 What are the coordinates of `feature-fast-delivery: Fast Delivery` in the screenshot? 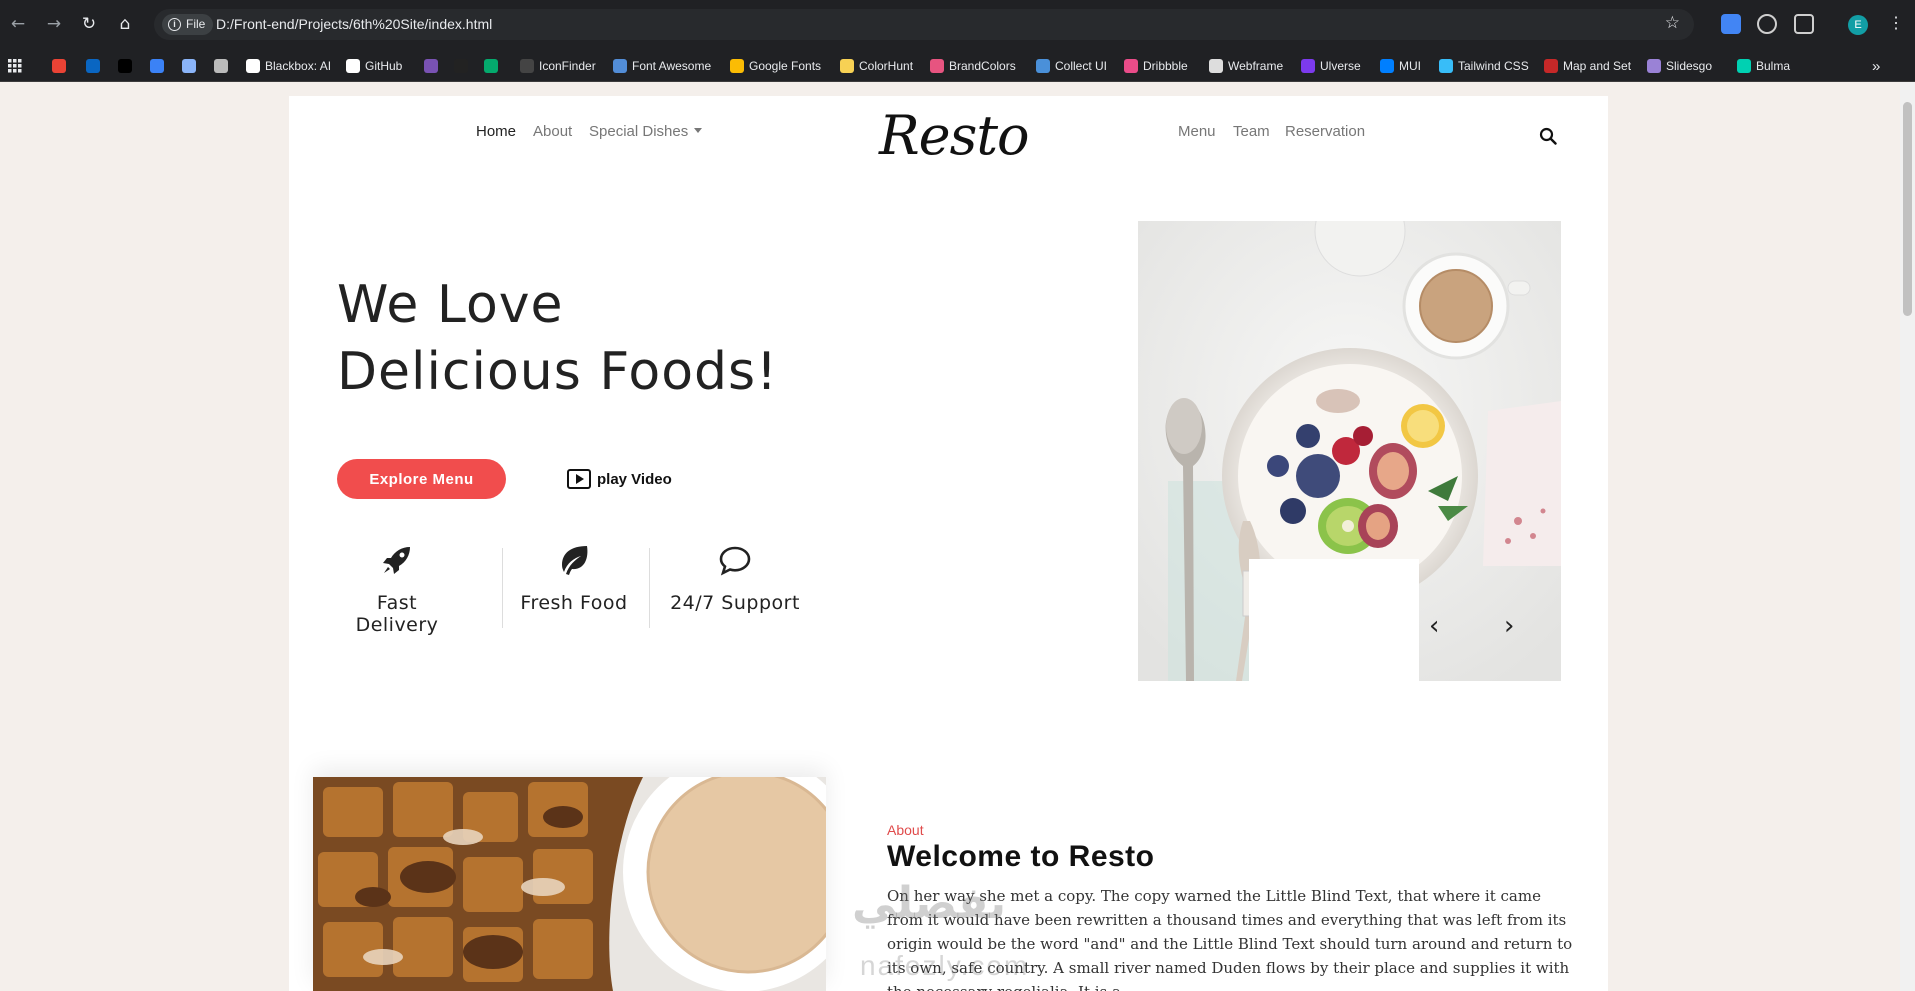 It's located at (397, 589).